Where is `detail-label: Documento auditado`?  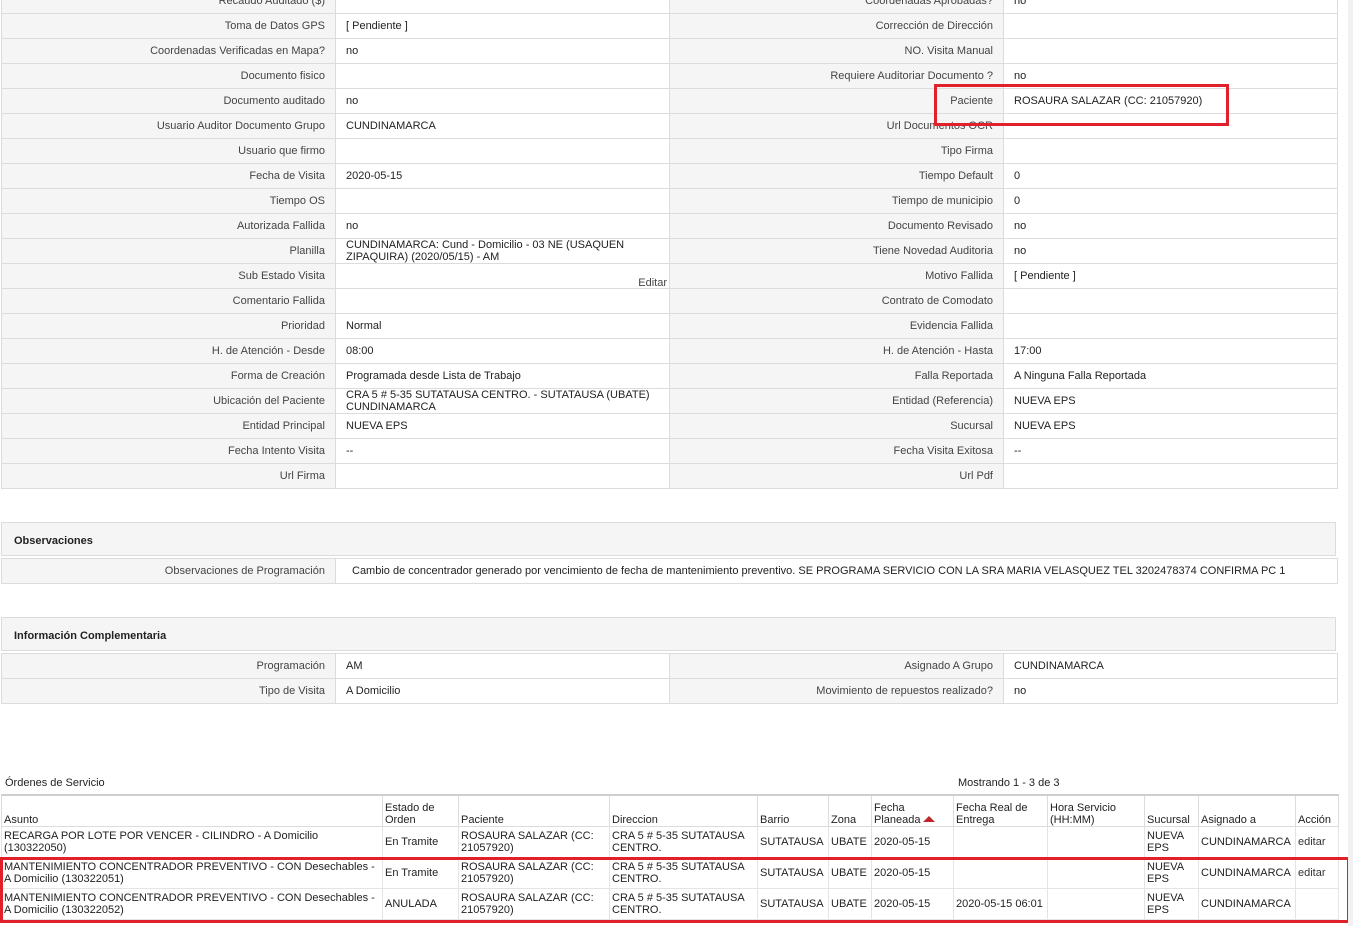 detail-label: Documento auditado is located at coordinates (168, 101).